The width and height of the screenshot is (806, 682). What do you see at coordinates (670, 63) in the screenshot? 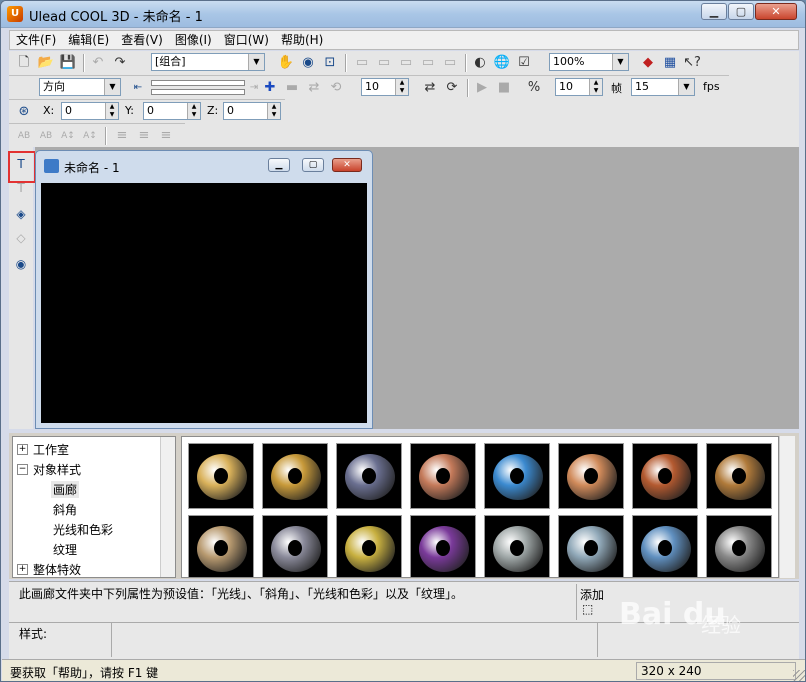
I see `color-picker-icon: ▦` at bounding box center [670, 63].